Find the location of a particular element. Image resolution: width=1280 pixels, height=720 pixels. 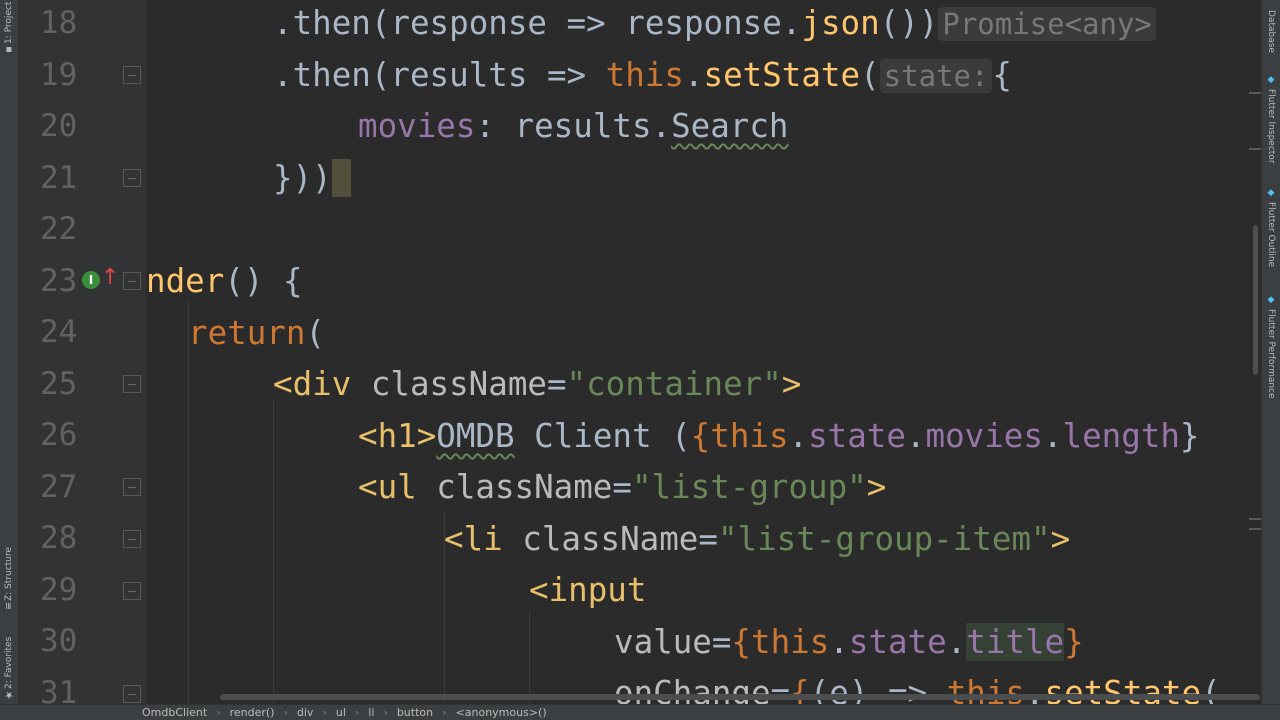

breadcrumb-item: render() › is located at coordinates (263, 712).